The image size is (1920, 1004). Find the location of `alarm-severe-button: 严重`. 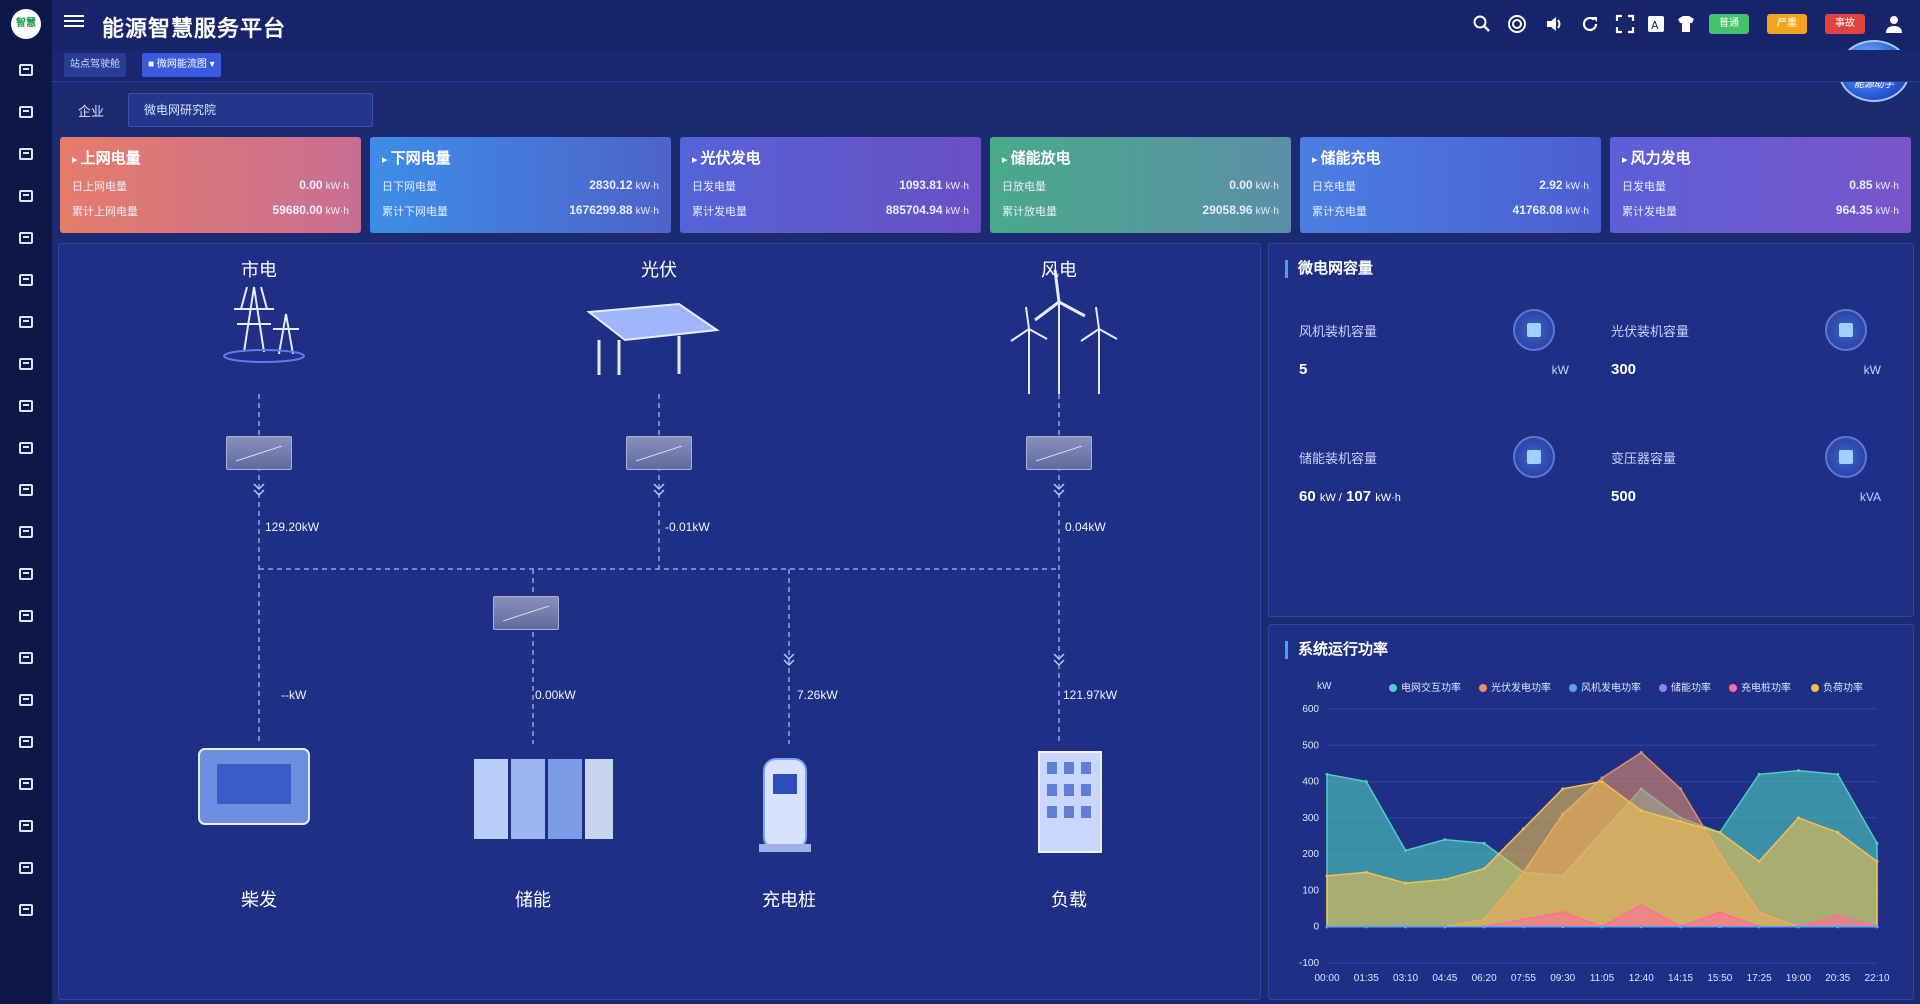

alarm-severe-button: 严重 is located at coordinates (1787, 24).